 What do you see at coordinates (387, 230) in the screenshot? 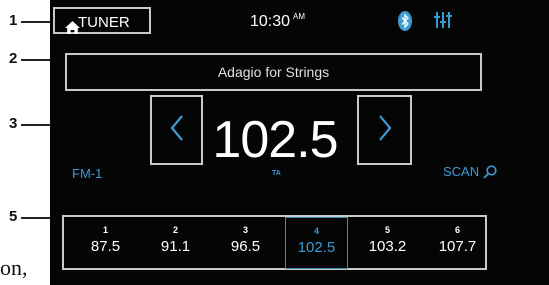
I see `preset-number: 5` at bounding box center [387, 230].